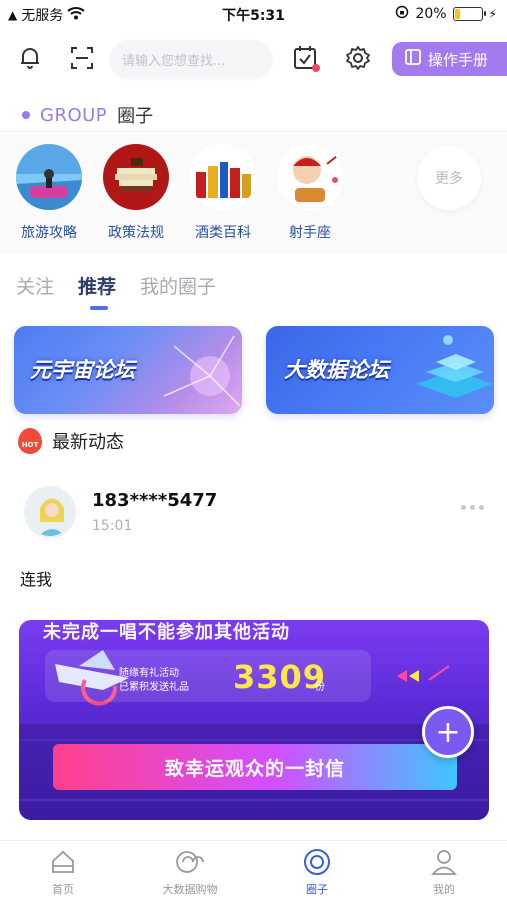  Describe the element at coordinates (63, 862) in the screenshot. I see `home-icon` at that location.